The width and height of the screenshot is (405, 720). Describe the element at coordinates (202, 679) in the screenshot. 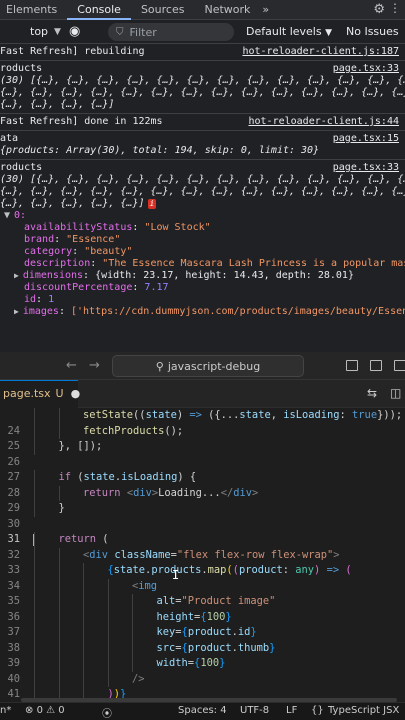

I see `code-line: 40 />` at that location.